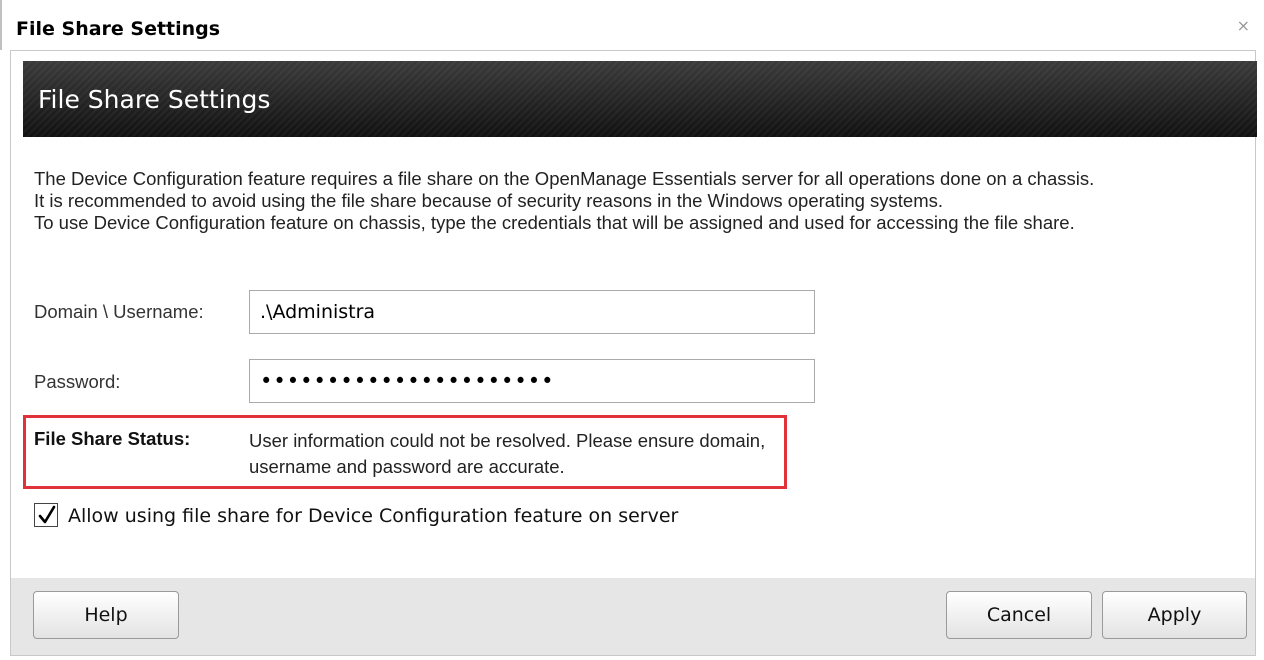  Describe the element at coordinates (532, 312) in the screenshot. I see `username-field: .\Administra` at that location.